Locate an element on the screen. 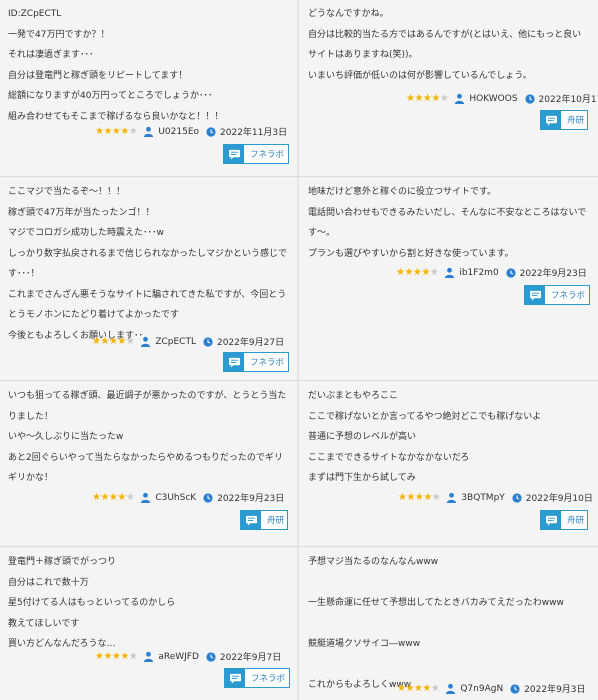 Image resolution: width=598 pixels, height=700 pixels. review-meta: ★★★★★ HOKWOOS 2022年10月17日 is located at coordinates (502, 98).